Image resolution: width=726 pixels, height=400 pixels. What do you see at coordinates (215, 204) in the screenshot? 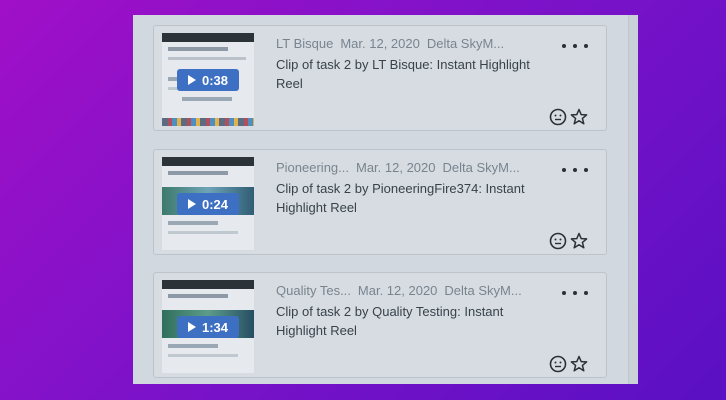
I see `clip-duration: 0:24` at bounding box center [215, 204].